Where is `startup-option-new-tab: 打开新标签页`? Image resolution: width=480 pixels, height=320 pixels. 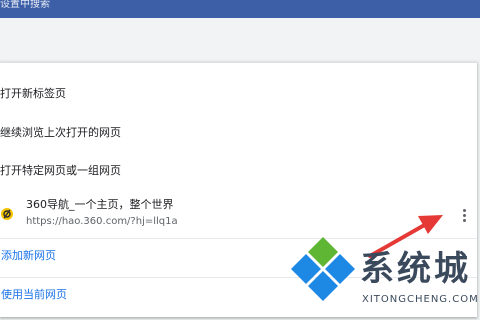
startup-option-new-tab: 打开新标签页 is located at coordinates (220, 94).